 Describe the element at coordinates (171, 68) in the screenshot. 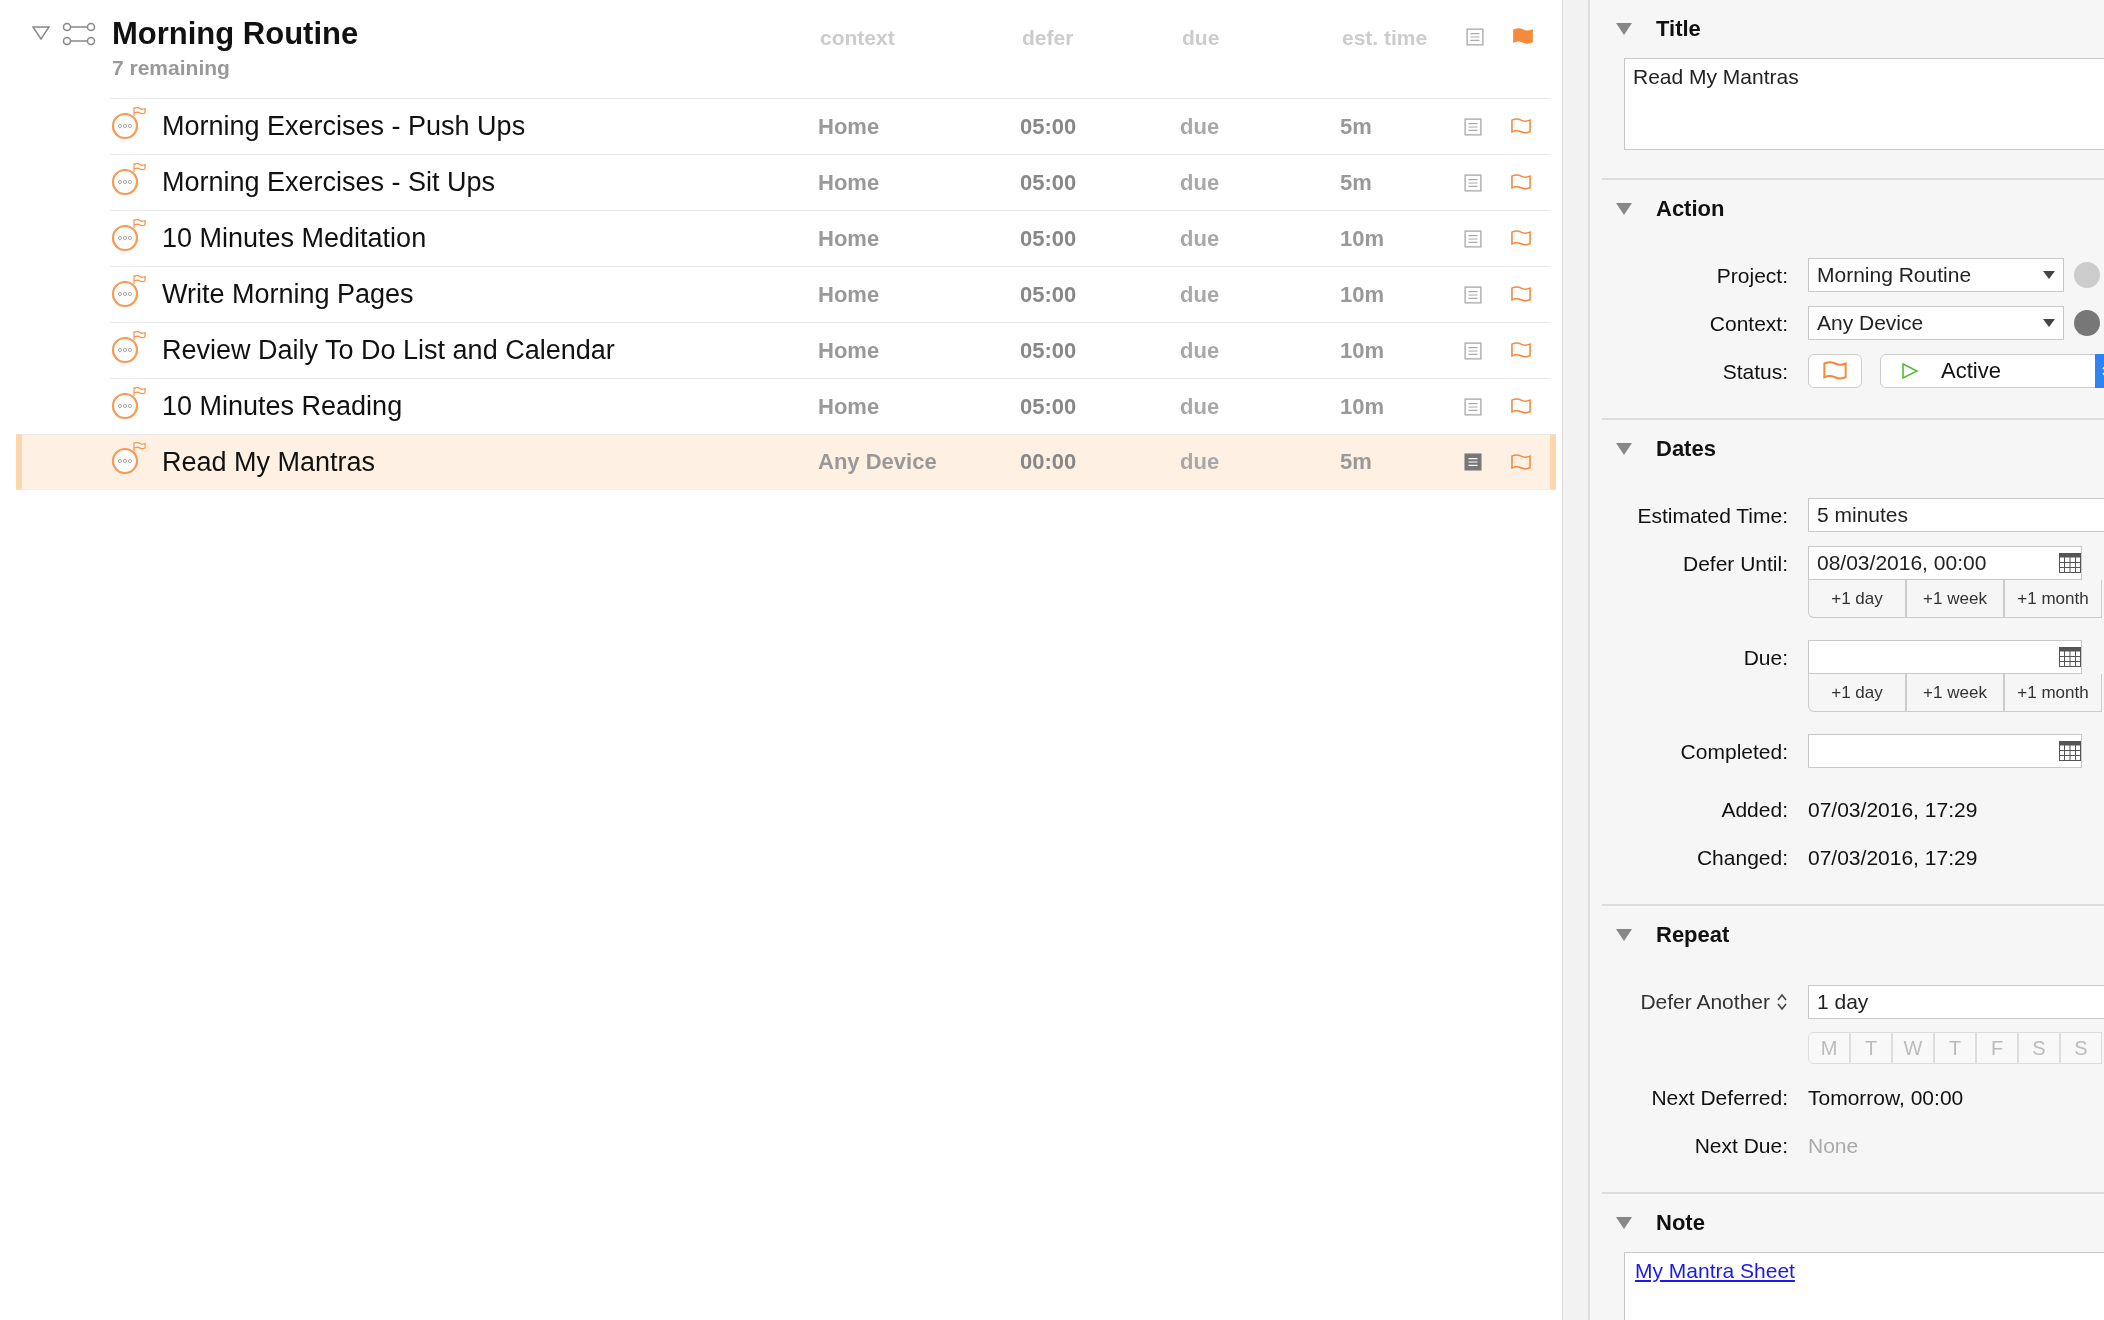

I see `remaining-count: 7 remaining` at that location.